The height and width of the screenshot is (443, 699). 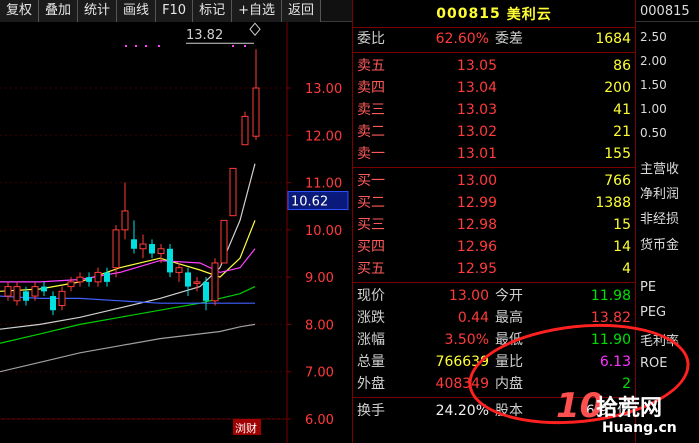 What do you see at coordinates (529, 14) in the screenshot?
I see `stock-name: 美利云` at bounding box center [529, 14].